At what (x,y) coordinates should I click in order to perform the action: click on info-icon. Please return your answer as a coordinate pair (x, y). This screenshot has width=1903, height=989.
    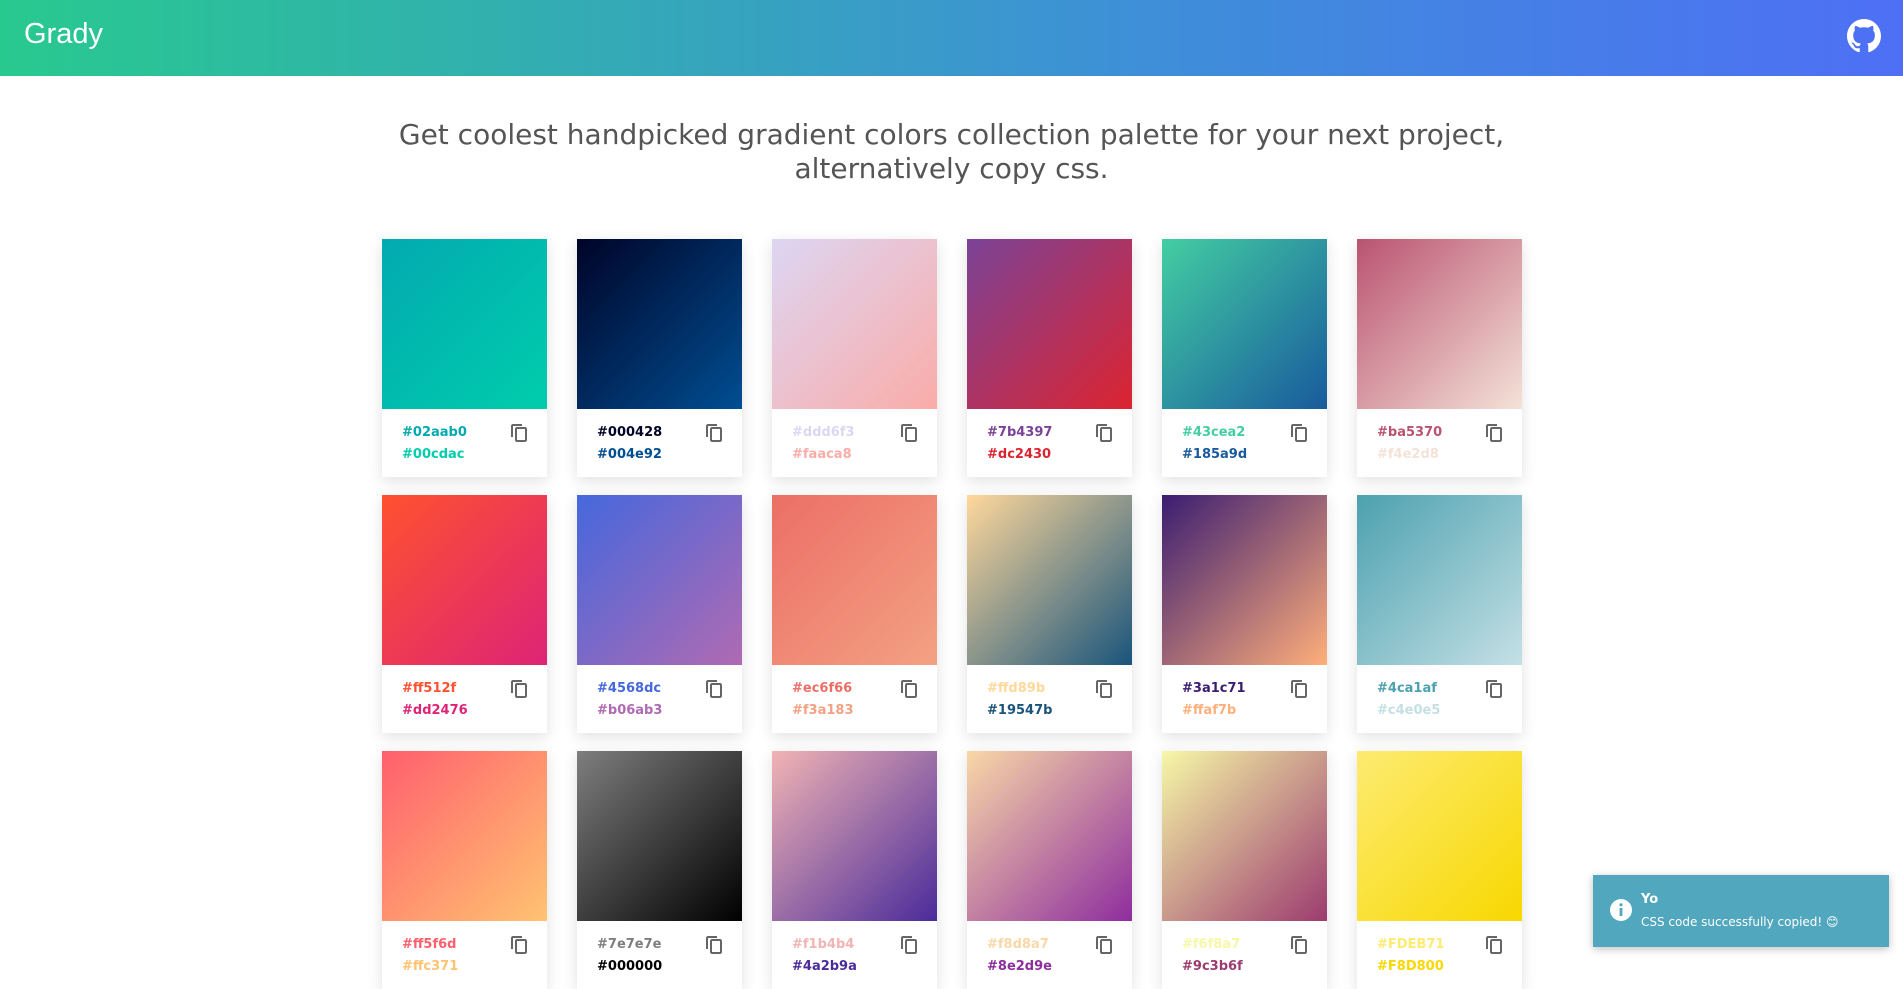
    Looking at the image, I should click on (1621, 910).